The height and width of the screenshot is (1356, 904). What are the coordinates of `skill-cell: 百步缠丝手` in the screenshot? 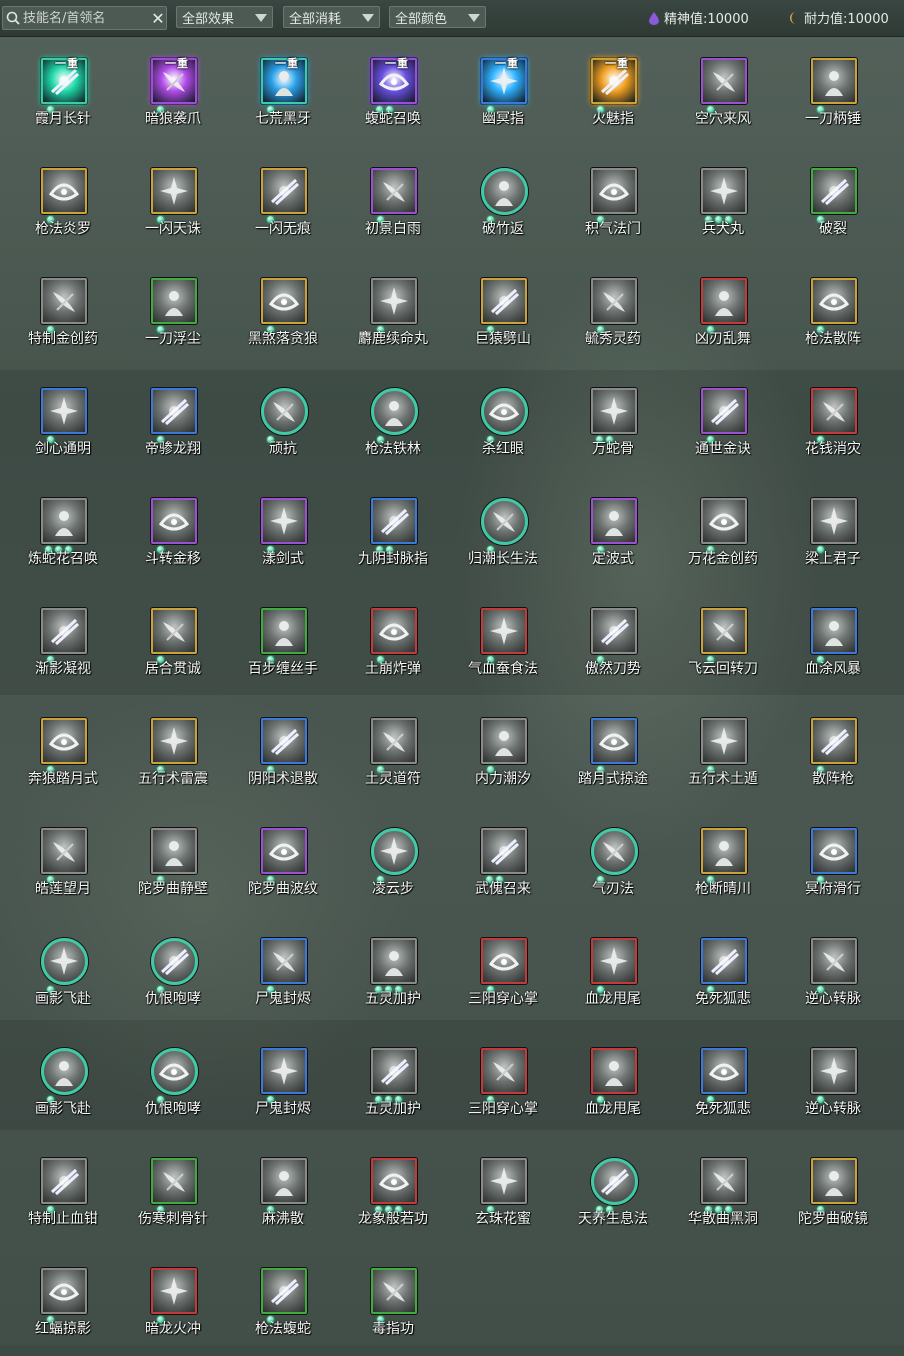 It's located at (283, 646).